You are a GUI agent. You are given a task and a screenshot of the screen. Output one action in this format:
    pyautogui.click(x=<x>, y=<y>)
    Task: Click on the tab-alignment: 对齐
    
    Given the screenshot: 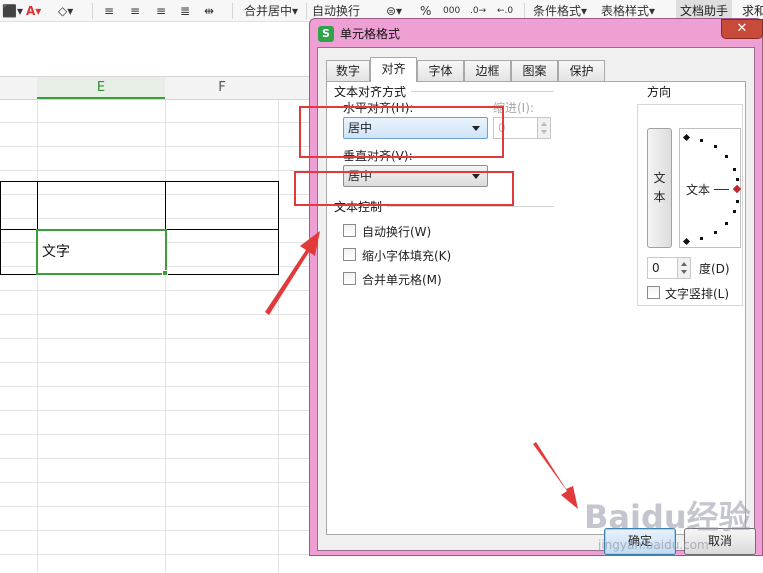 What is the action you would take?
    pyautogui.click(x=393, y=69)
    